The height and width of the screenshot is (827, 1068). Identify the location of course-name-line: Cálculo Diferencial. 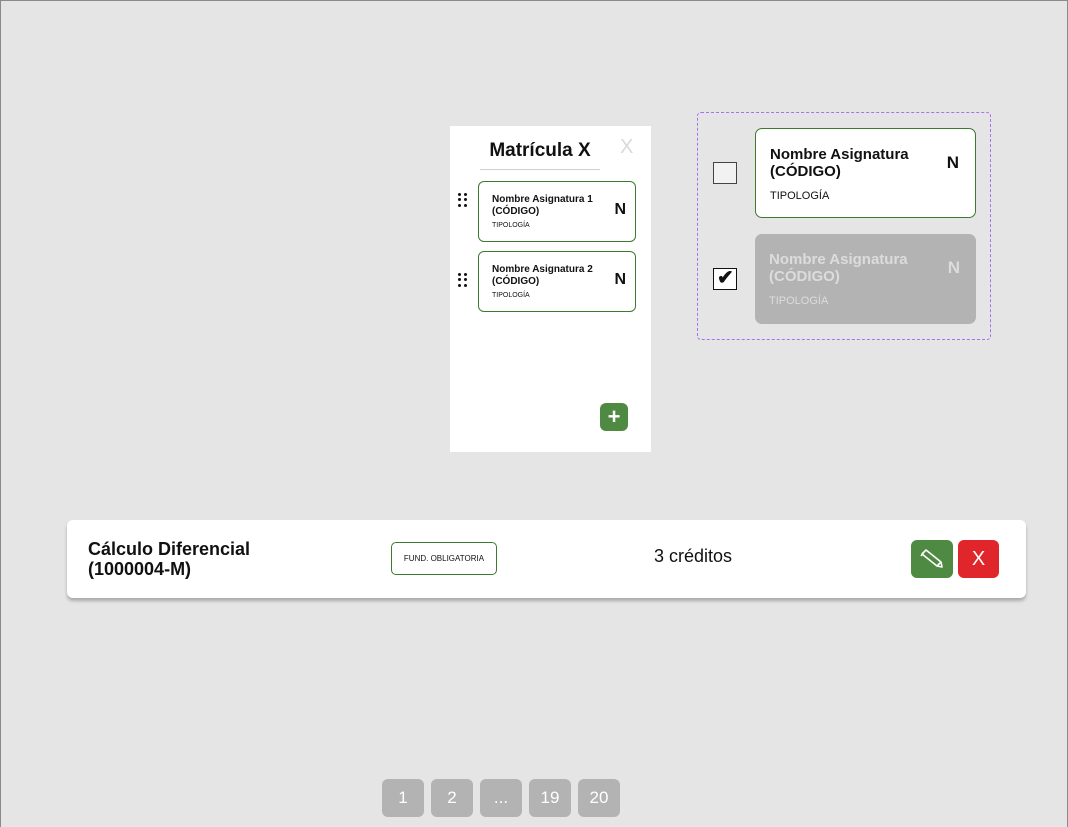
(169, 549).